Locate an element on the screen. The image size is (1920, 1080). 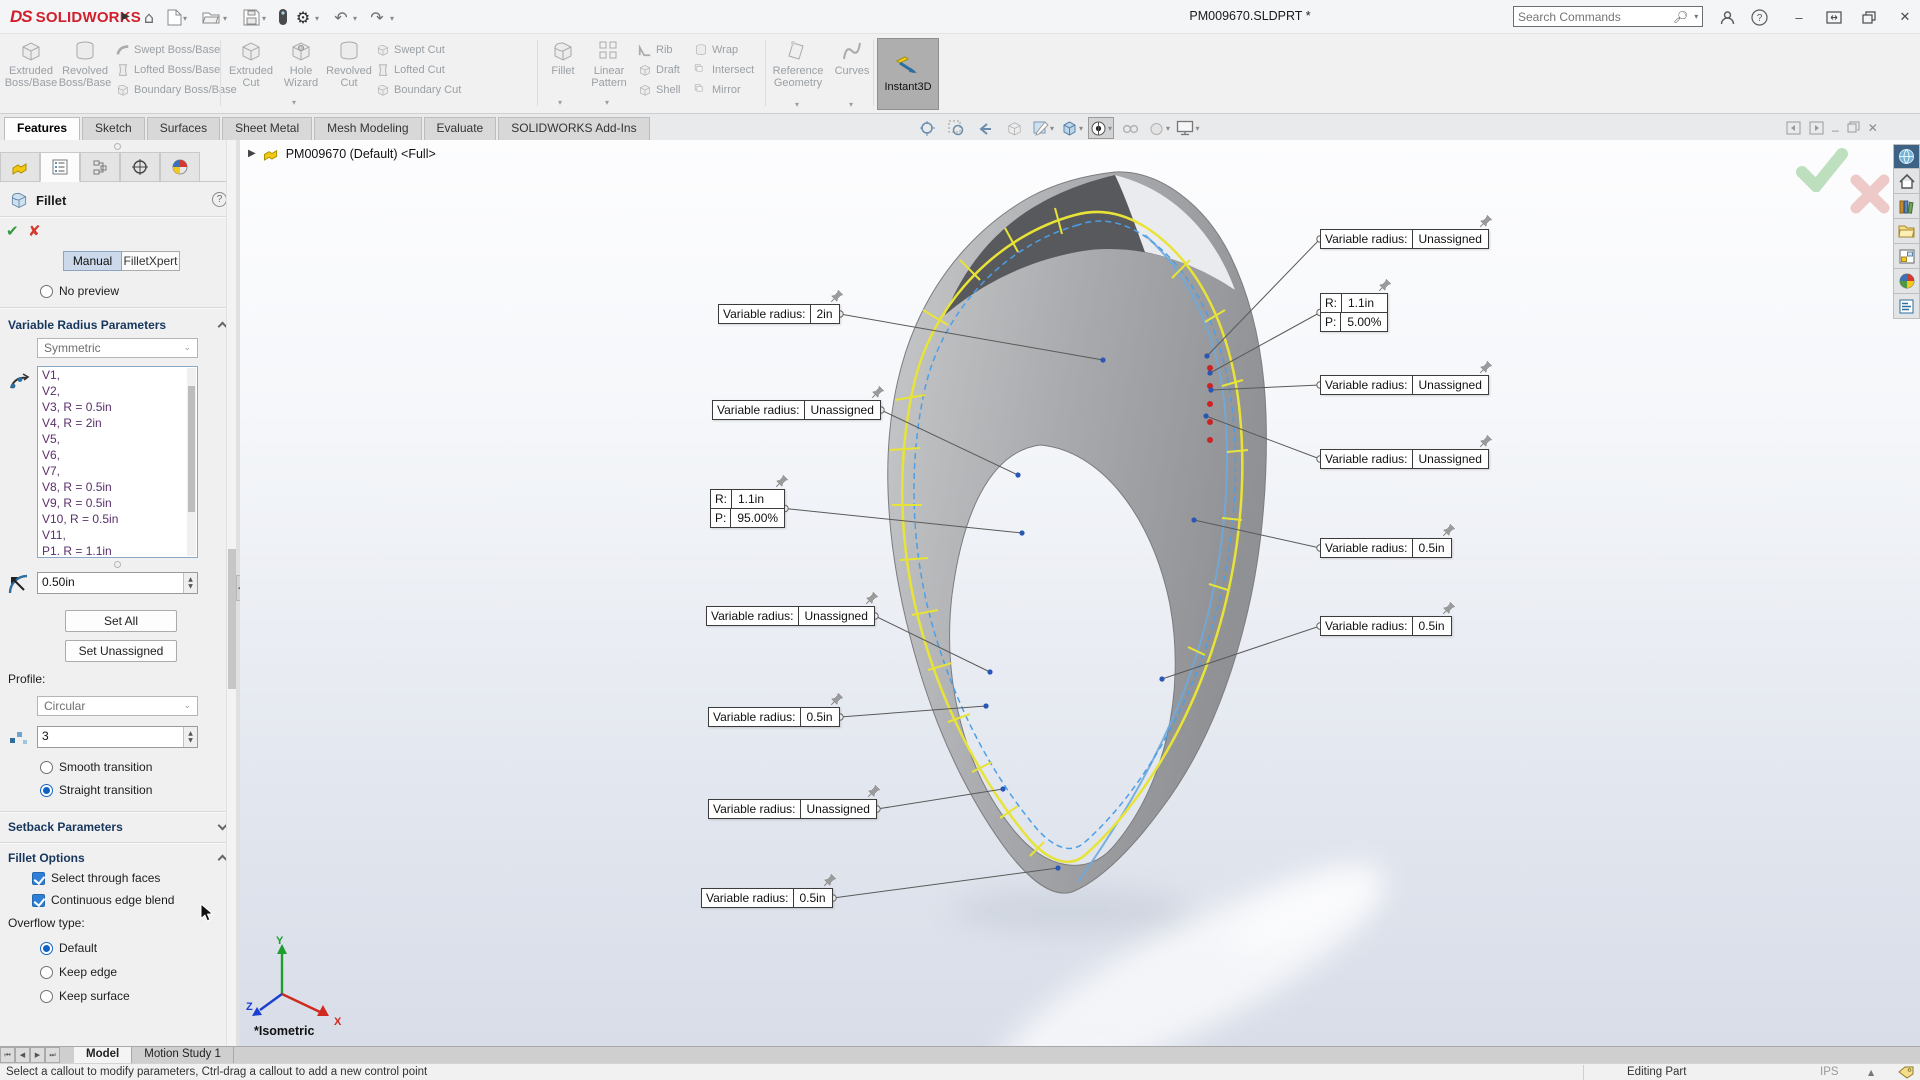
vrp-list-item: V11, is located at coordinates (117, 535).